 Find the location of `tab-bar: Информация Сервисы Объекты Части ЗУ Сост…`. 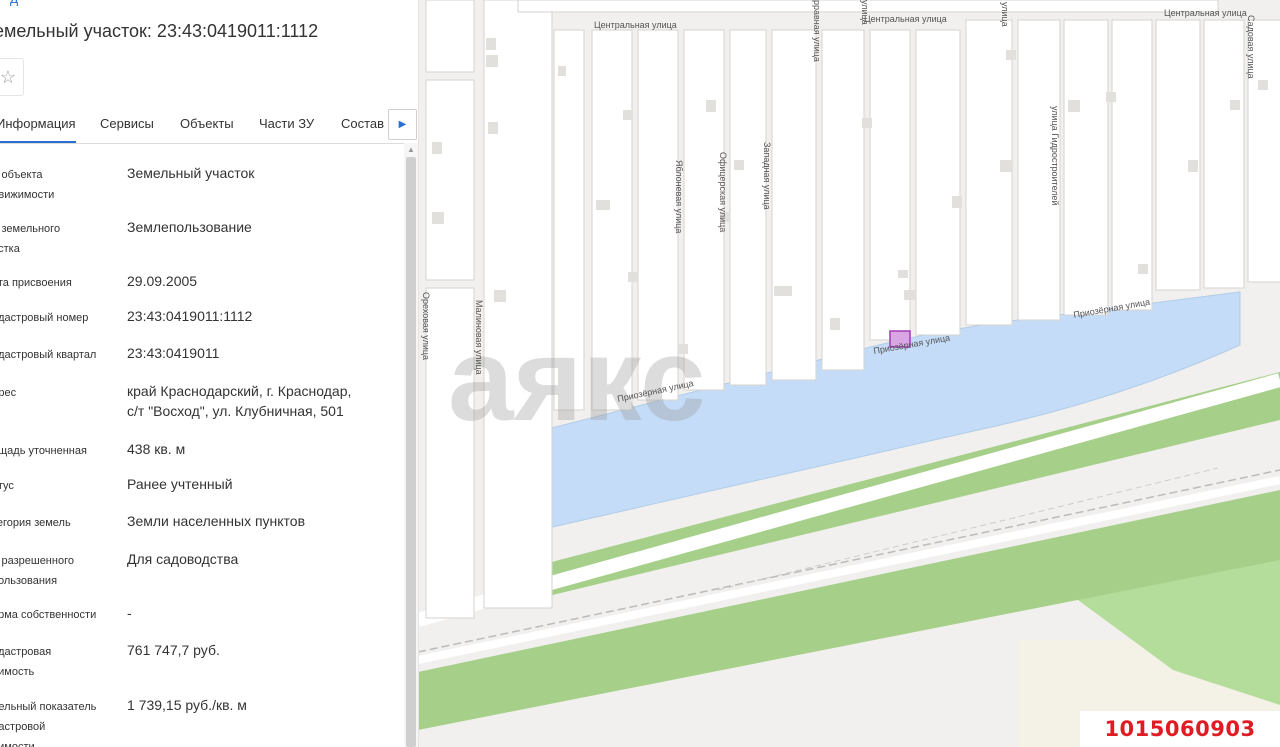

tab-bar: Информация Сервисы Объекты Части ЗУ Сост… is located at coordinates (209, 124).